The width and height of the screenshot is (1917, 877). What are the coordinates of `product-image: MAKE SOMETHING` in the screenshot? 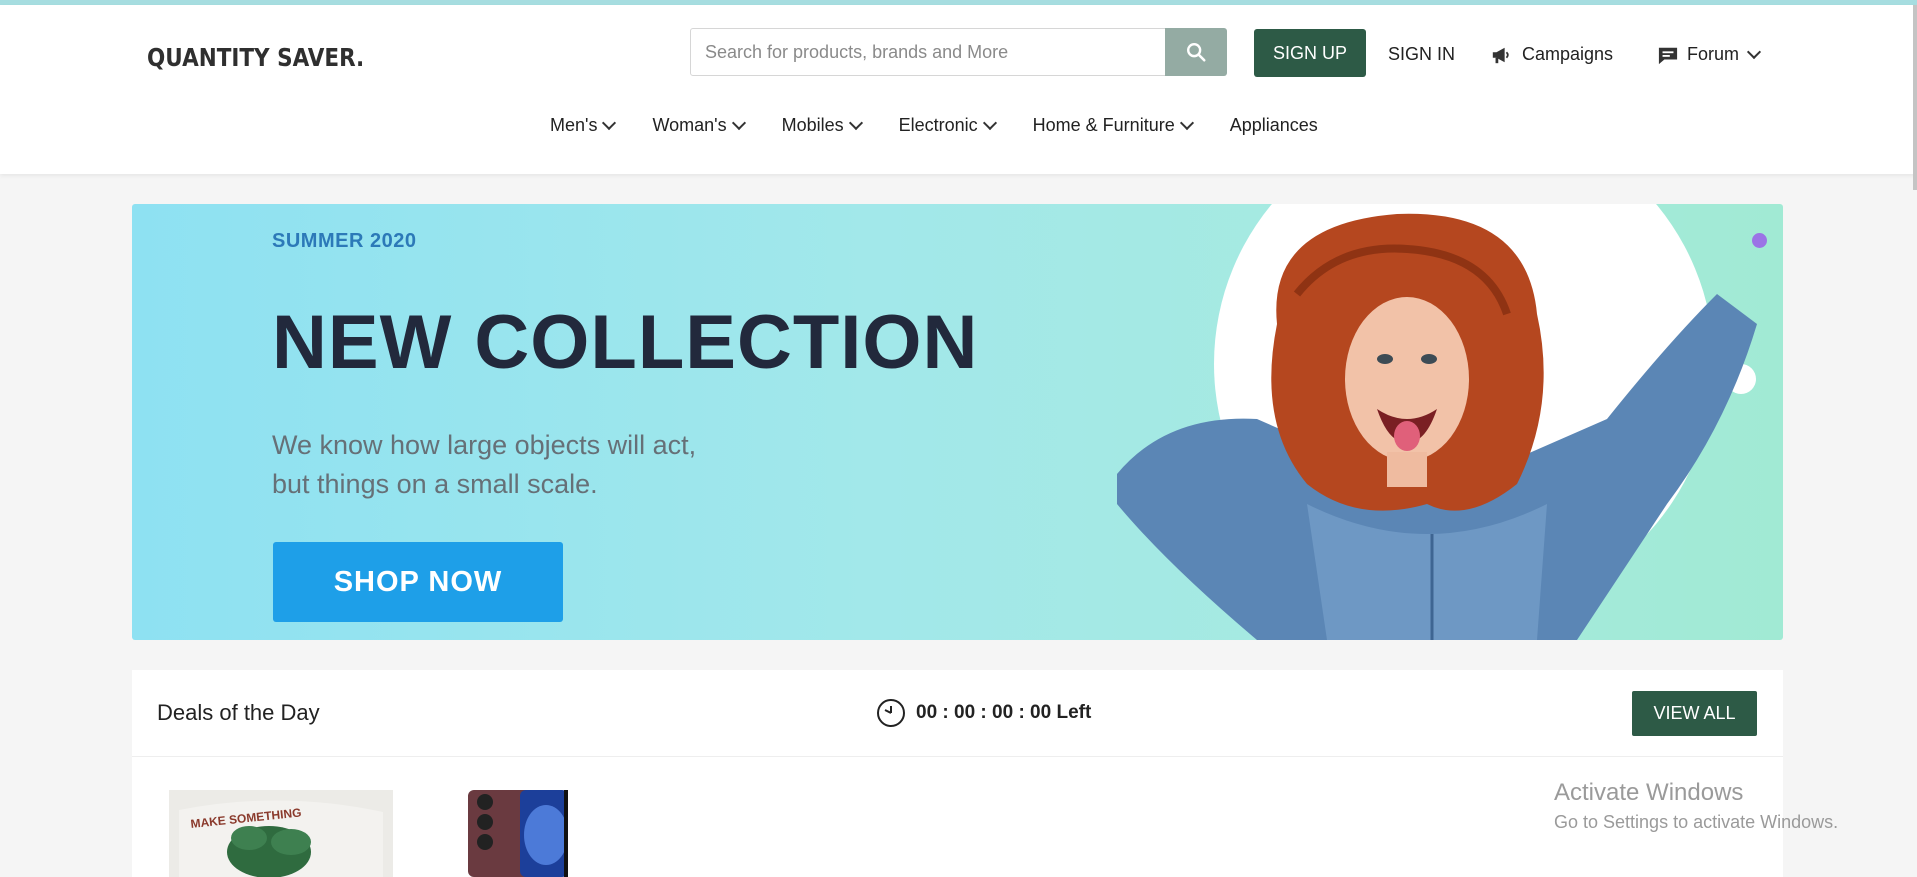 It's located at (281, 833).